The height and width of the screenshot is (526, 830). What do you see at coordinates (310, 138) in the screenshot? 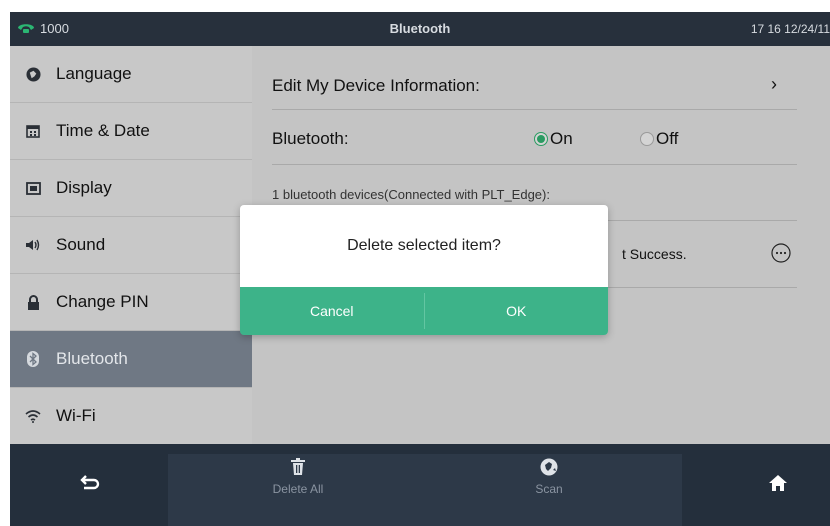
I see `bluetooth-label: Bluetooth:` at bounding box center [310, 138].